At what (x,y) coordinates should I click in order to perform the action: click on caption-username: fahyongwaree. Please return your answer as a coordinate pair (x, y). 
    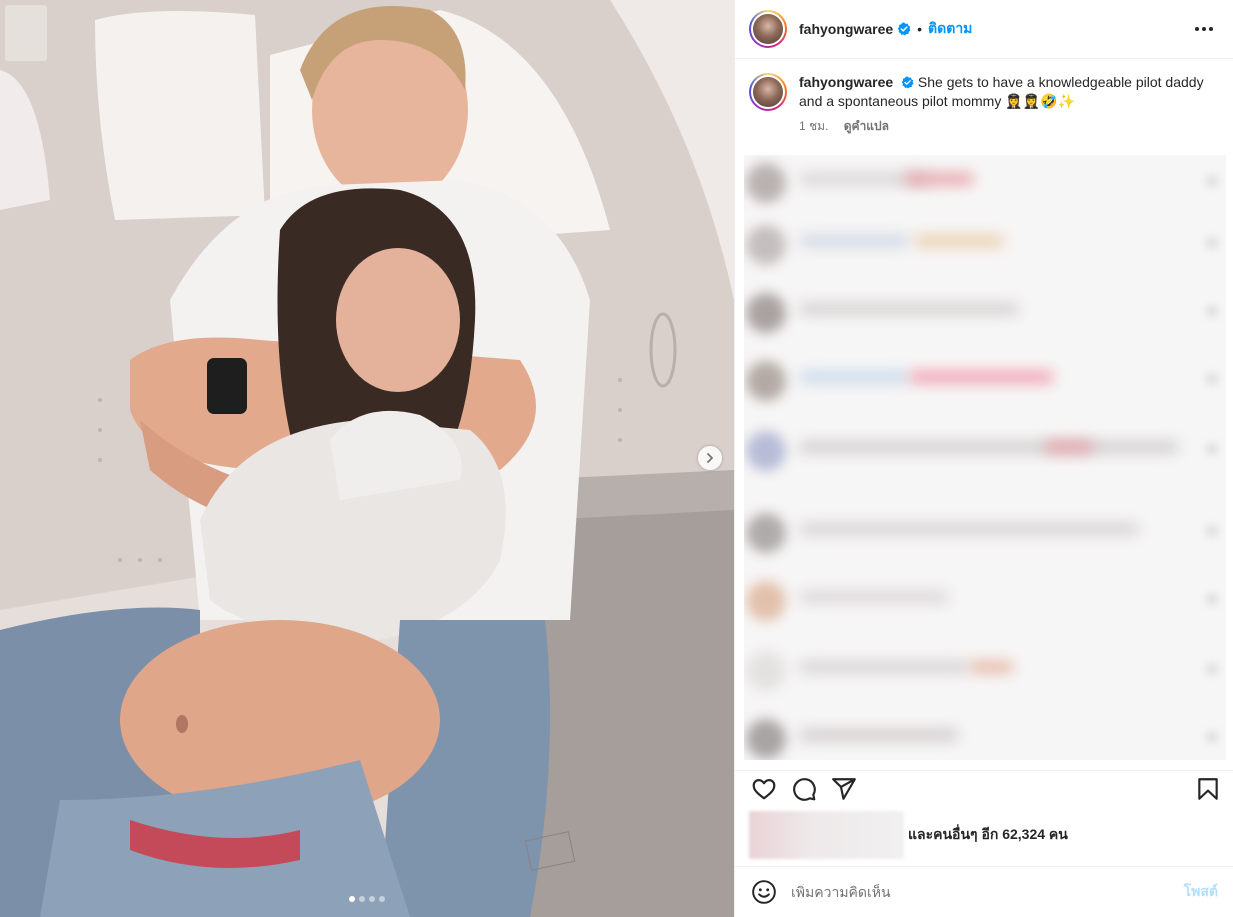
    Looking at the image, I should click on (846, 82).